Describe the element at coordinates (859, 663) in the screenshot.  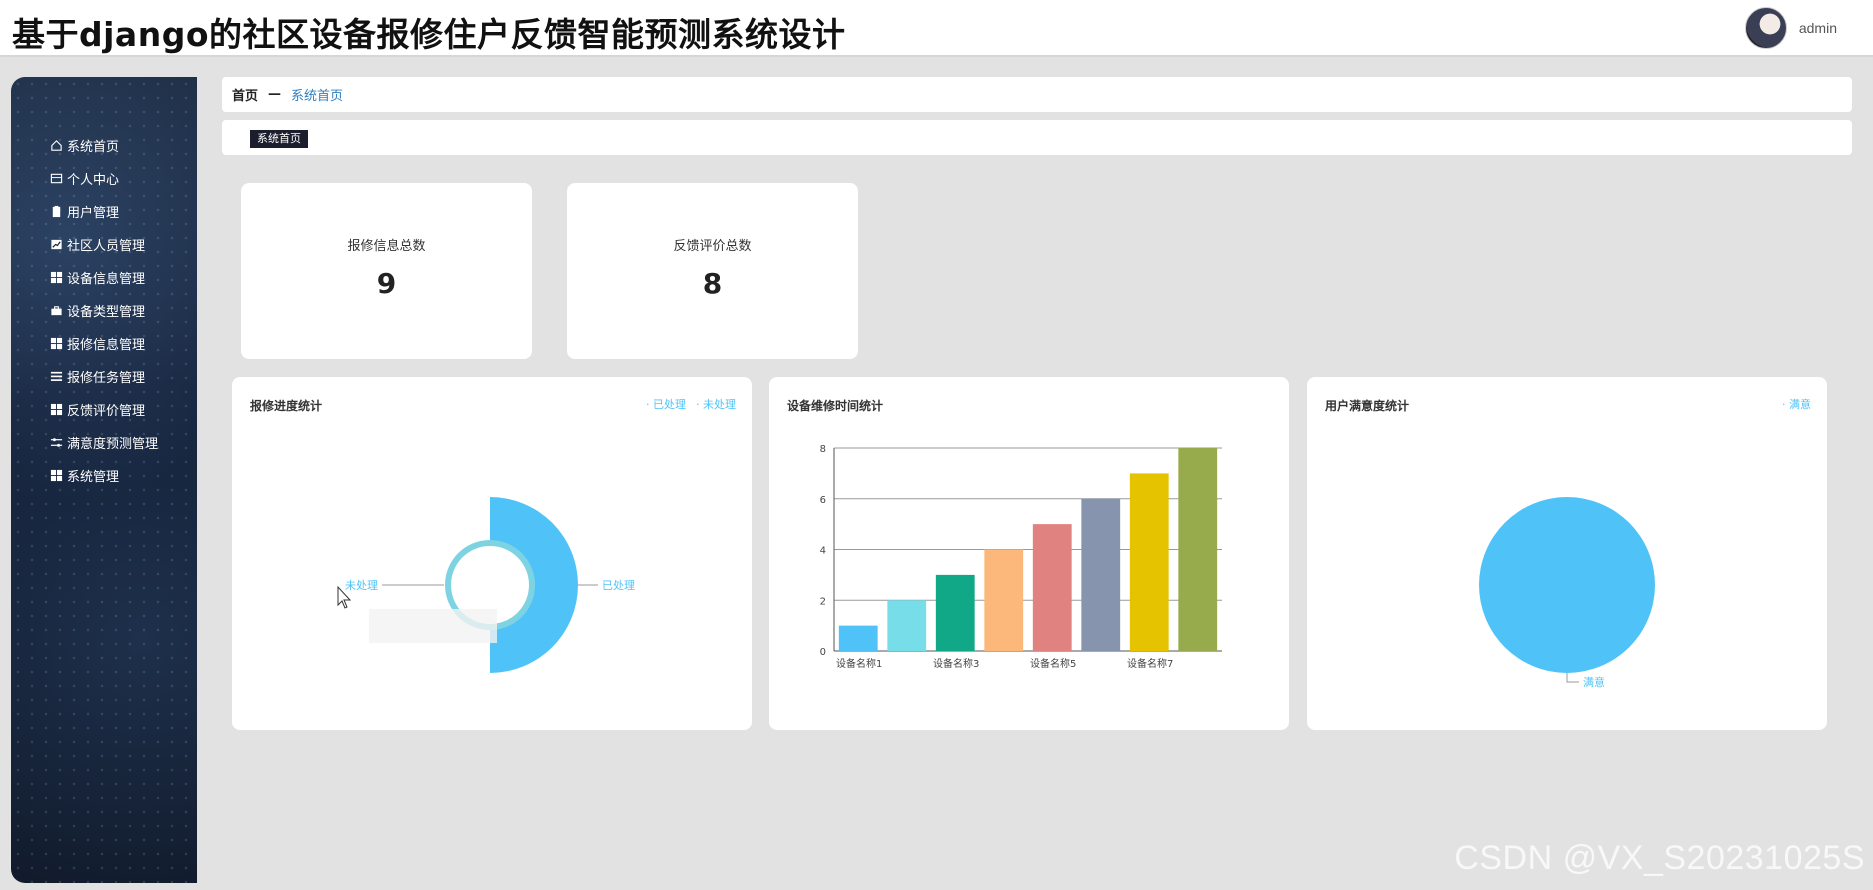
I see `x-tick-label: 设备名称1` at that location.